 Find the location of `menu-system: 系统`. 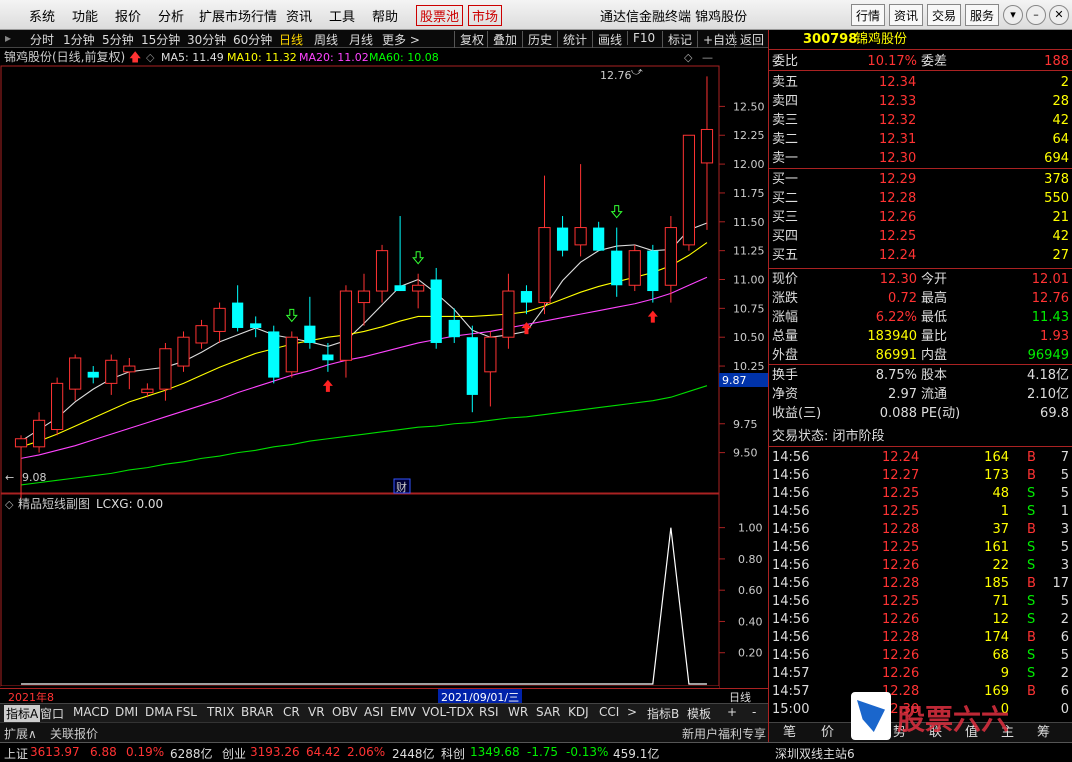

menu-system: 系统 is located at coordinates (42, 15).